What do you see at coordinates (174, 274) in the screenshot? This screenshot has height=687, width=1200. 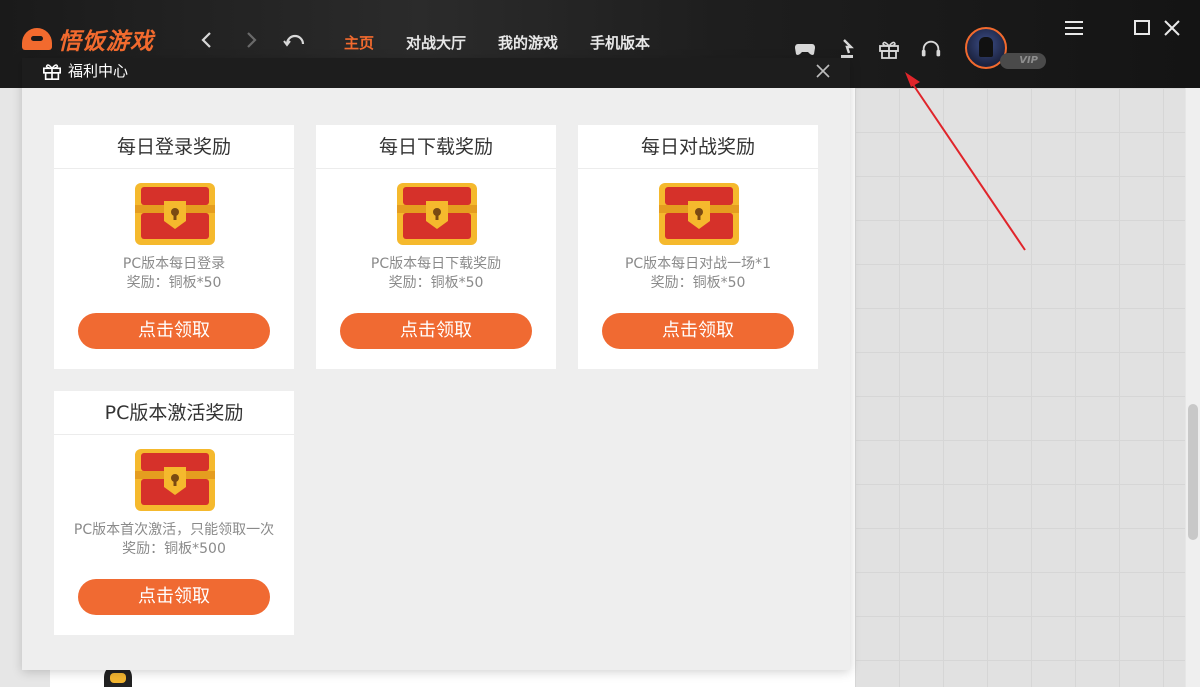 I see `card-description: PC版本每日登录 奖励：铜板*50` at bounding box center [174, 274].